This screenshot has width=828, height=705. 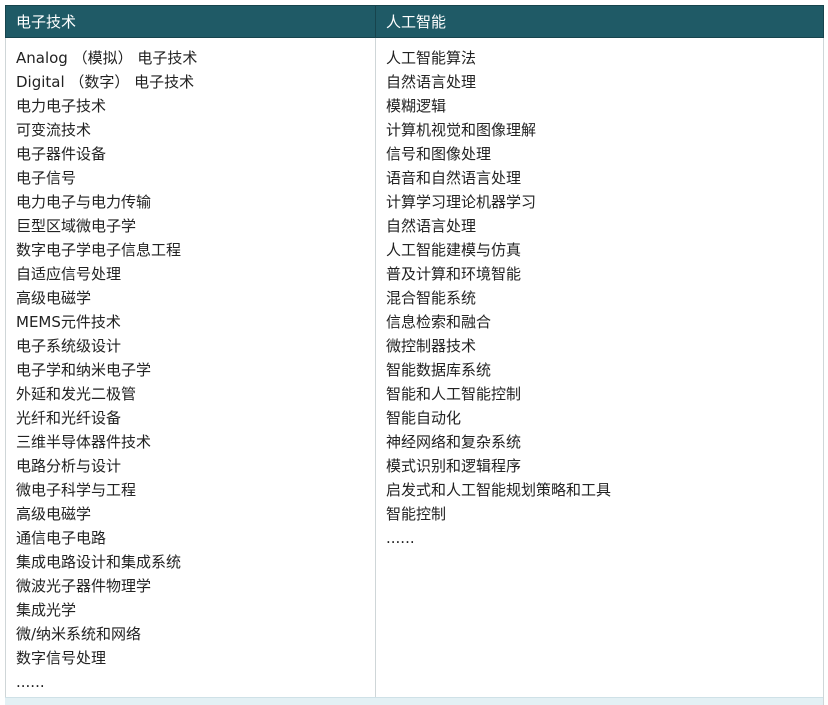 I want to click on list-item: 微控制器技术, so click(x=431, y=346).